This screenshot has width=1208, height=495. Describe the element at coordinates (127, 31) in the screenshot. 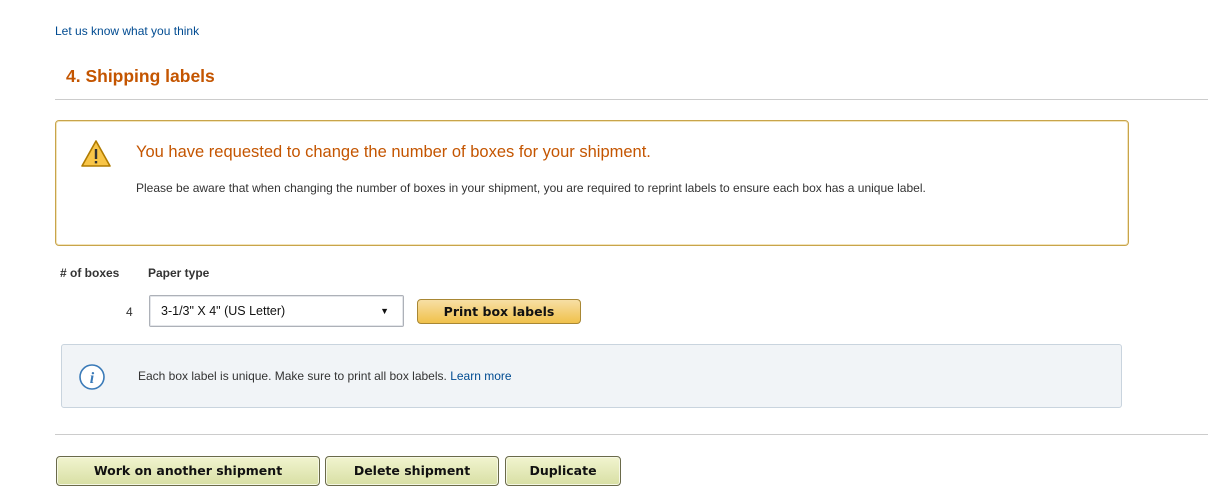

I see `feedback-link: Let us know what you think` at that location.